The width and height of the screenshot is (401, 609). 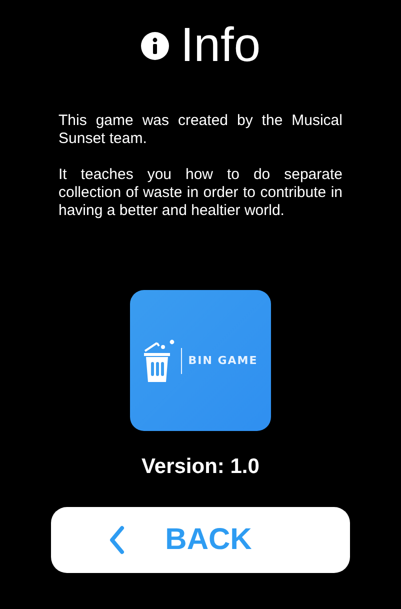 I want to click on logo-text: BIN GAME, so click(x=223, y=360).